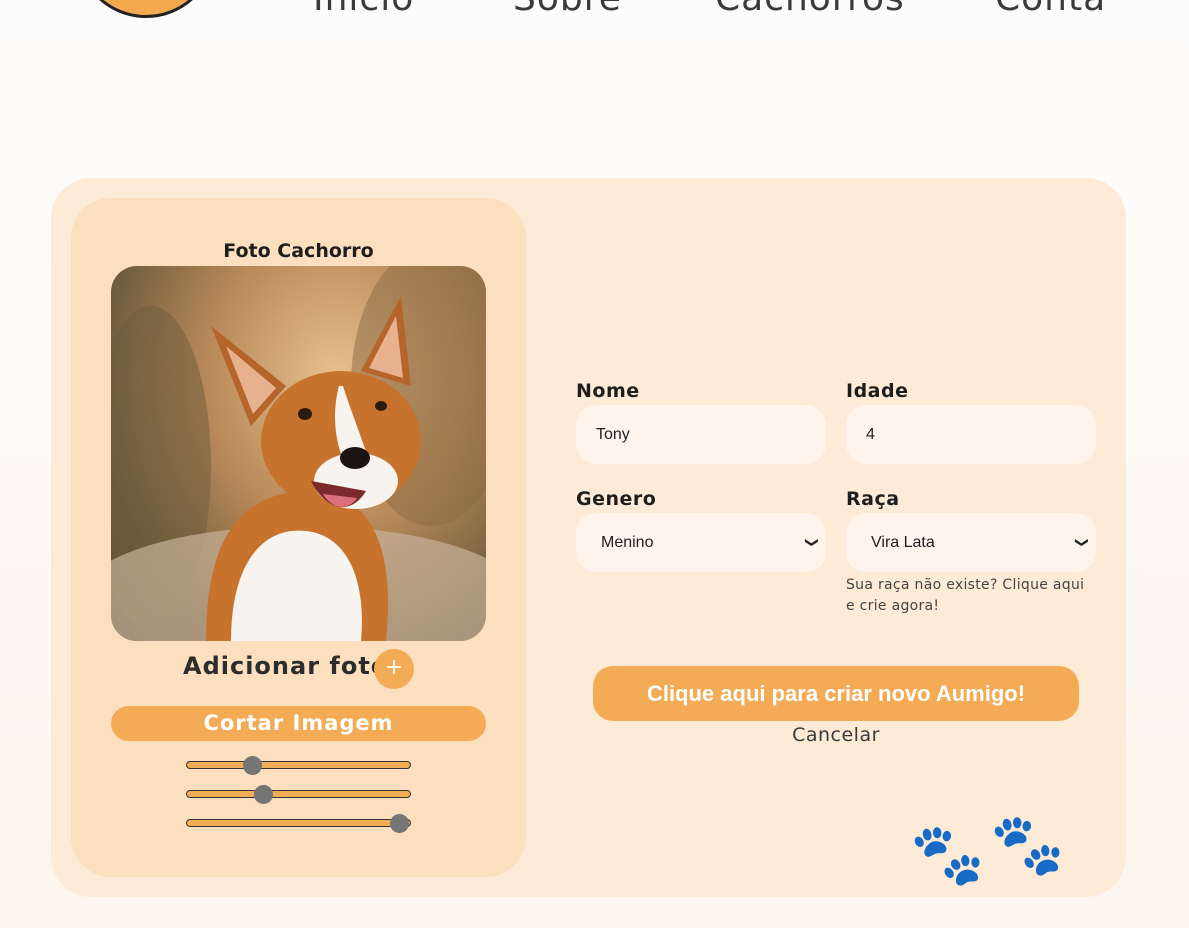 The width and height of the screenshot is (1189, 928). What do you see at coordinates (627, 542) in the screenshot?
I see `gender-selected-value: Menino` at bounding box center [627, 542].